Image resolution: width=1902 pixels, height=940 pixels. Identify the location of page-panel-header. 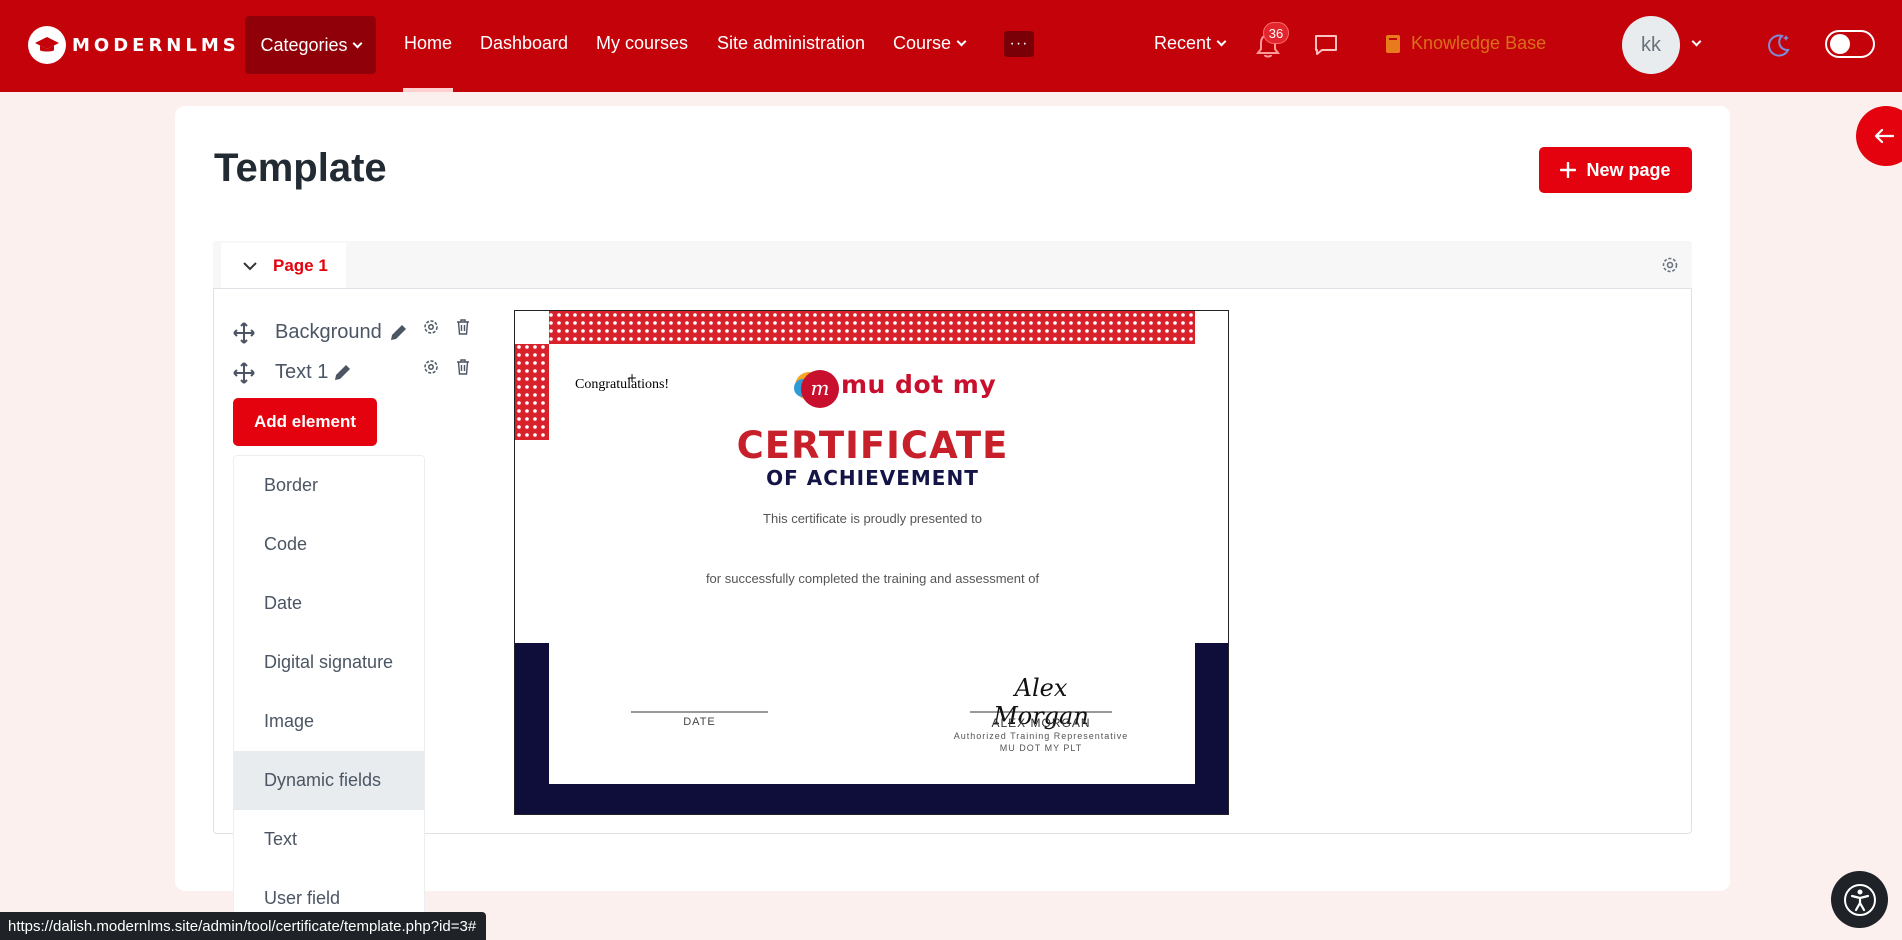
(952, 265).